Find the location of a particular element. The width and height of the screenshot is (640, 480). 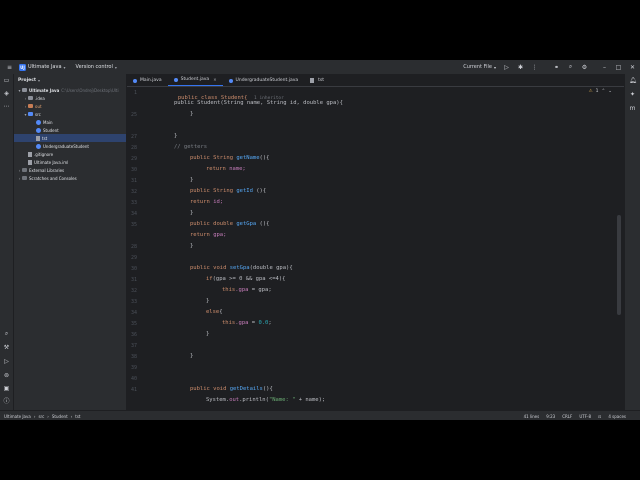

minimize-icon: – is located at coordinates (604, 67).